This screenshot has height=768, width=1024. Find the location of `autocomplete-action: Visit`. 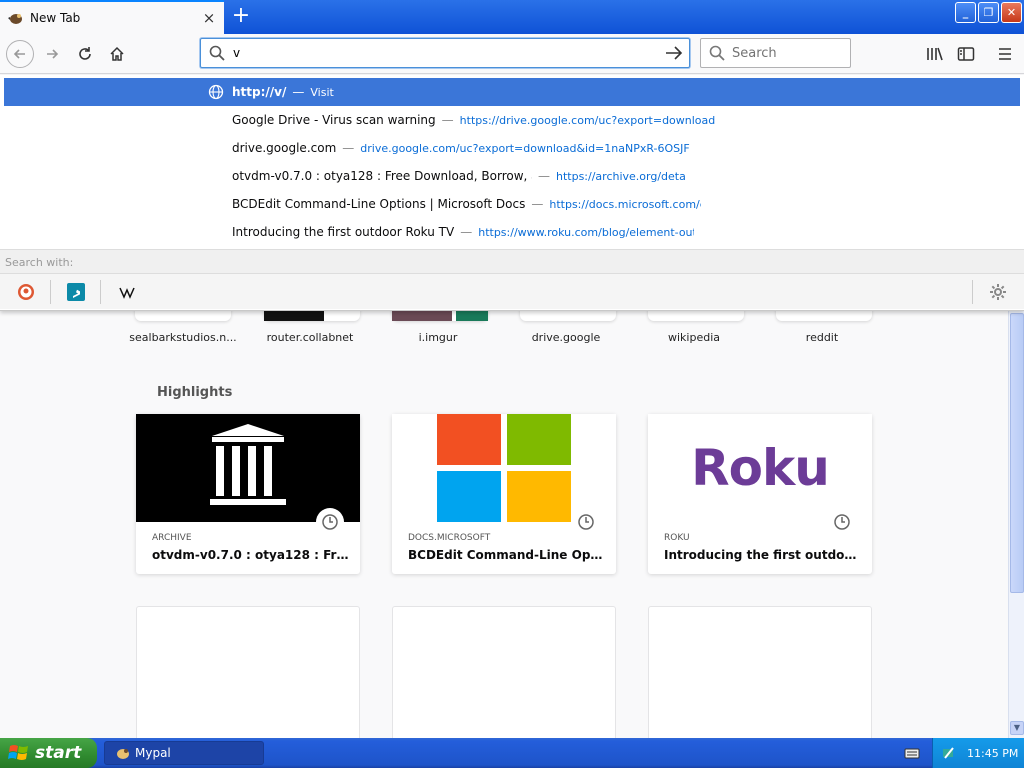

autocomplete-action: Visit is located at coordinates (322, 92).